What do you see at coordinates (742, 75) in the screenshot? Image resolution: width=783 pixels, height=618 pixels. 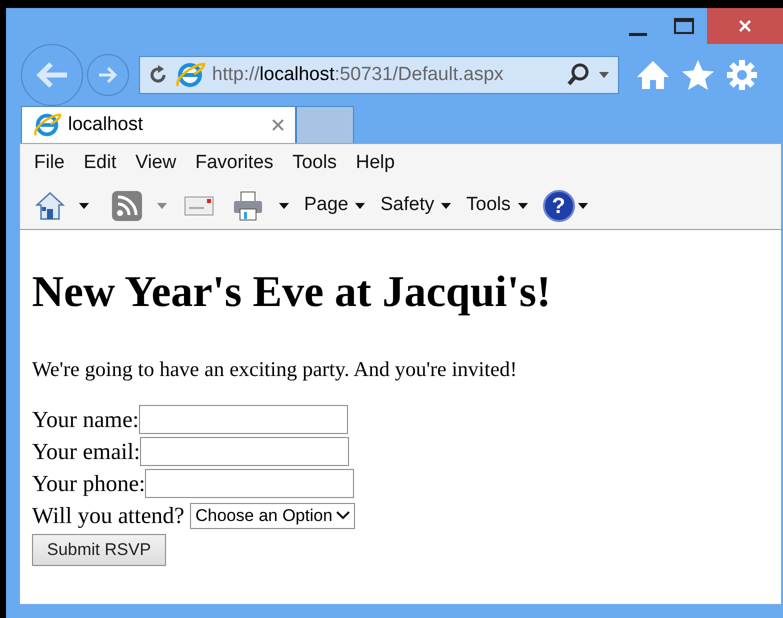 I see `settings-icon` at bounding box center [742, 75].